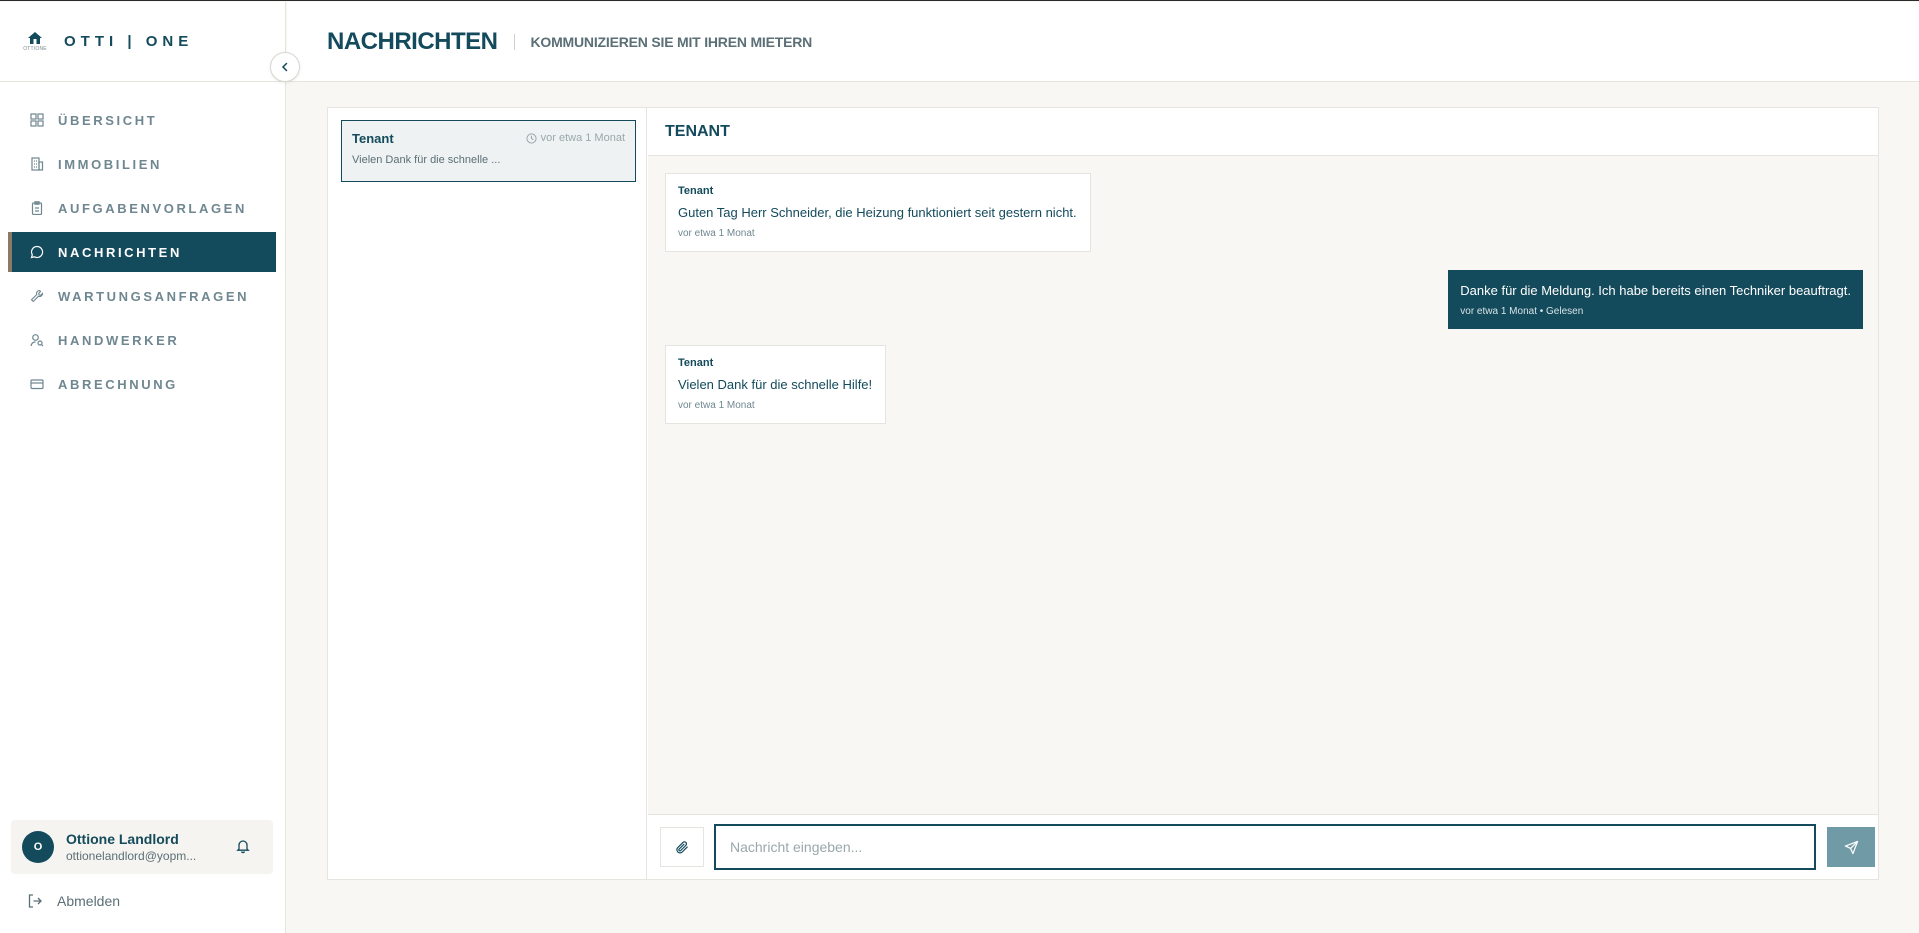 This screenshot has width=1919, height=933. What do you see at coordinates (89, 901) in the screenshot?
I see `logout-label: Abmelden` at bounding box center [89, 901].